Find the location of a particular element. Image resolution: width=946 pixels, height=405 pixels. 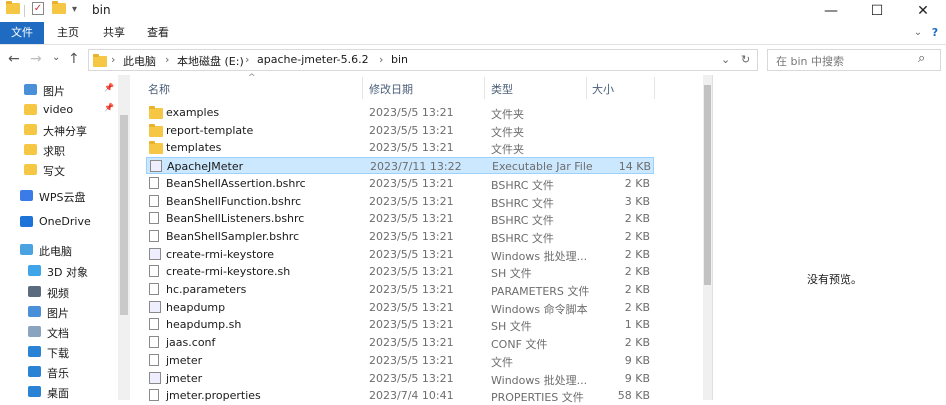

search-input: 在 bin 中搜索 ⌕ is located at coordinates (854, 60).